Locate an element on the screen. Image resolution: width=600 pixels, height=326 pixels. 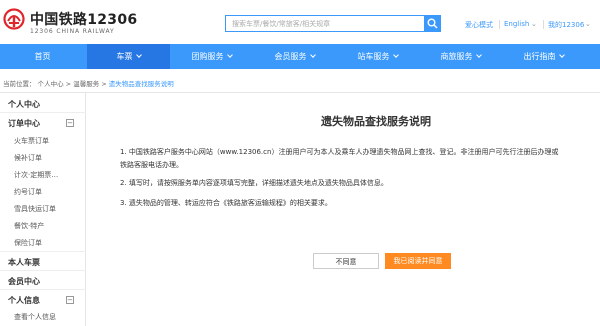
nav-label: 车票 is located at coordinates (124, 56).